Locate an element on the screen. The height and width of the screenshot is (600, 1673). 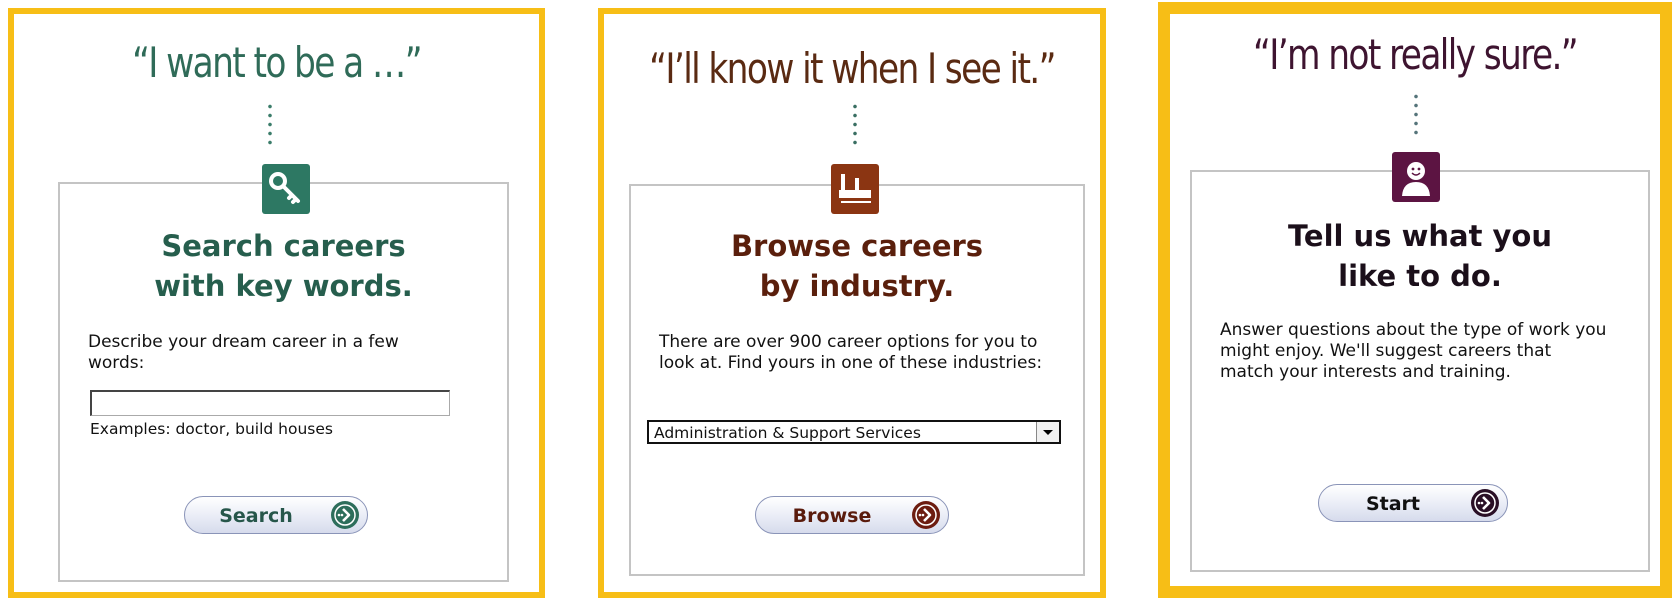
card-heading: Tell us what you like to do. is located at coordinates (1420, 256).